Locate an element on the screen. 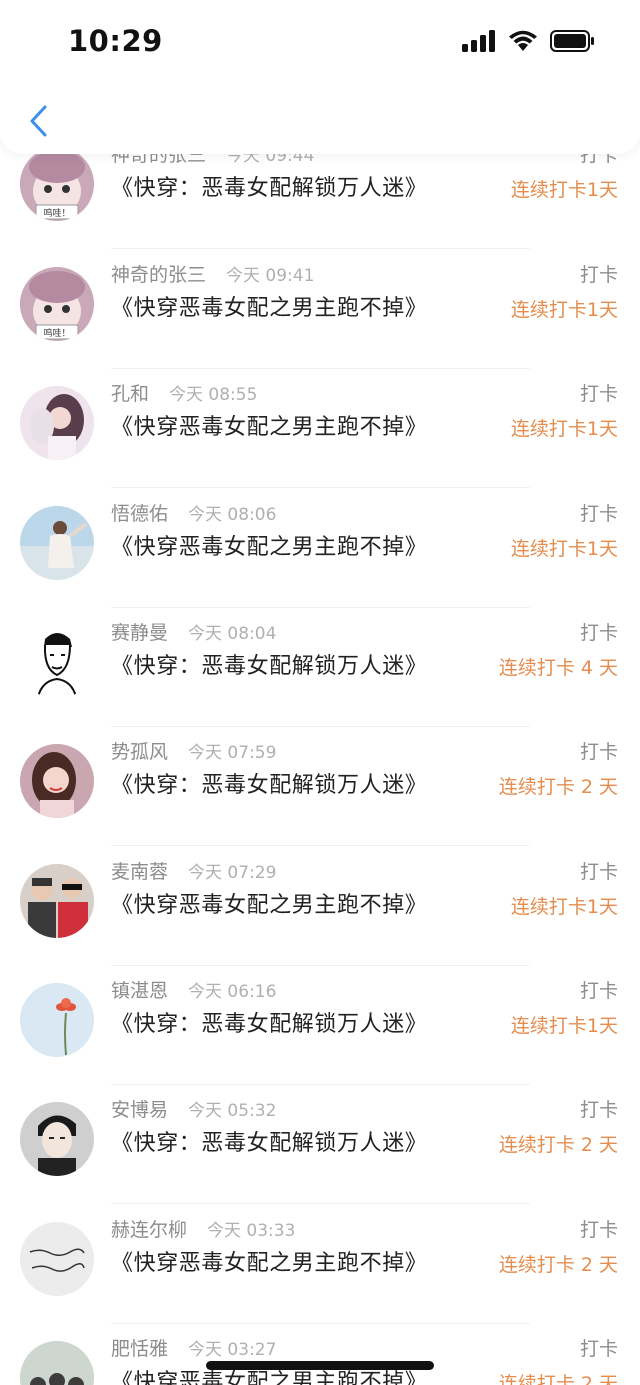  list-item: 孔和 今天 08:55 《快穿恶毒女配之男主跑不掉》 打卡 连续打卡1天 is located at coordinates (320, 428).